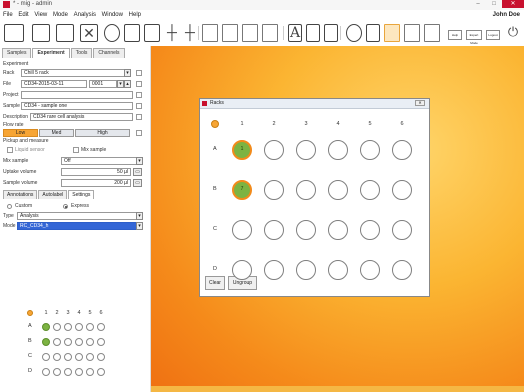  What do you see at coordinates (478, 4) in the screenshot?
I see `minimize-button: –` at bounding box center [478, 4].